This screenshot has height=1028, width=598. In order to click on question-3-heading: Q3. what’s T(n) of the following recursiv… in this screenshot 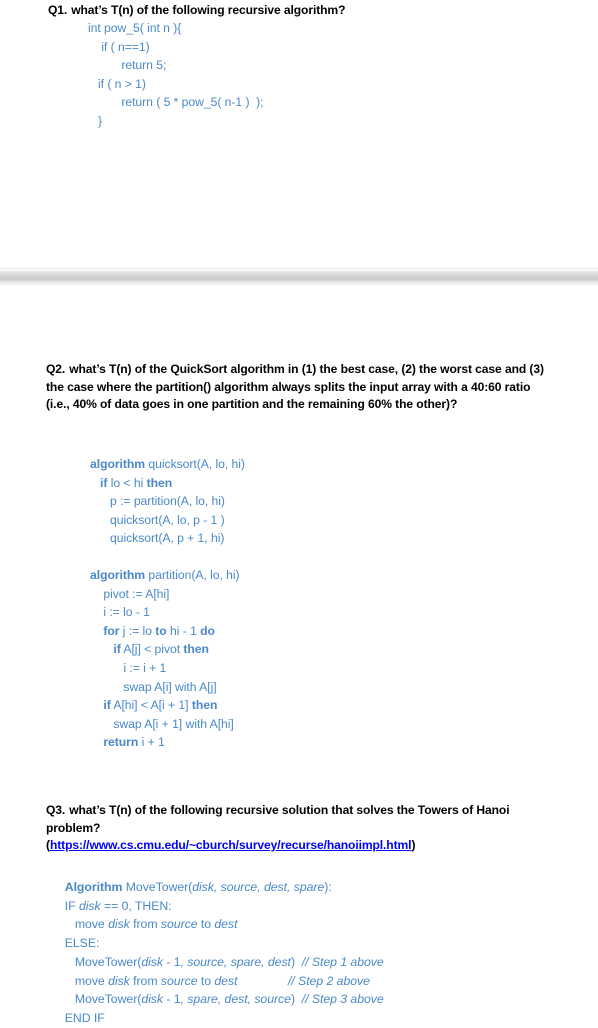, I will do `click(301, 819)`.